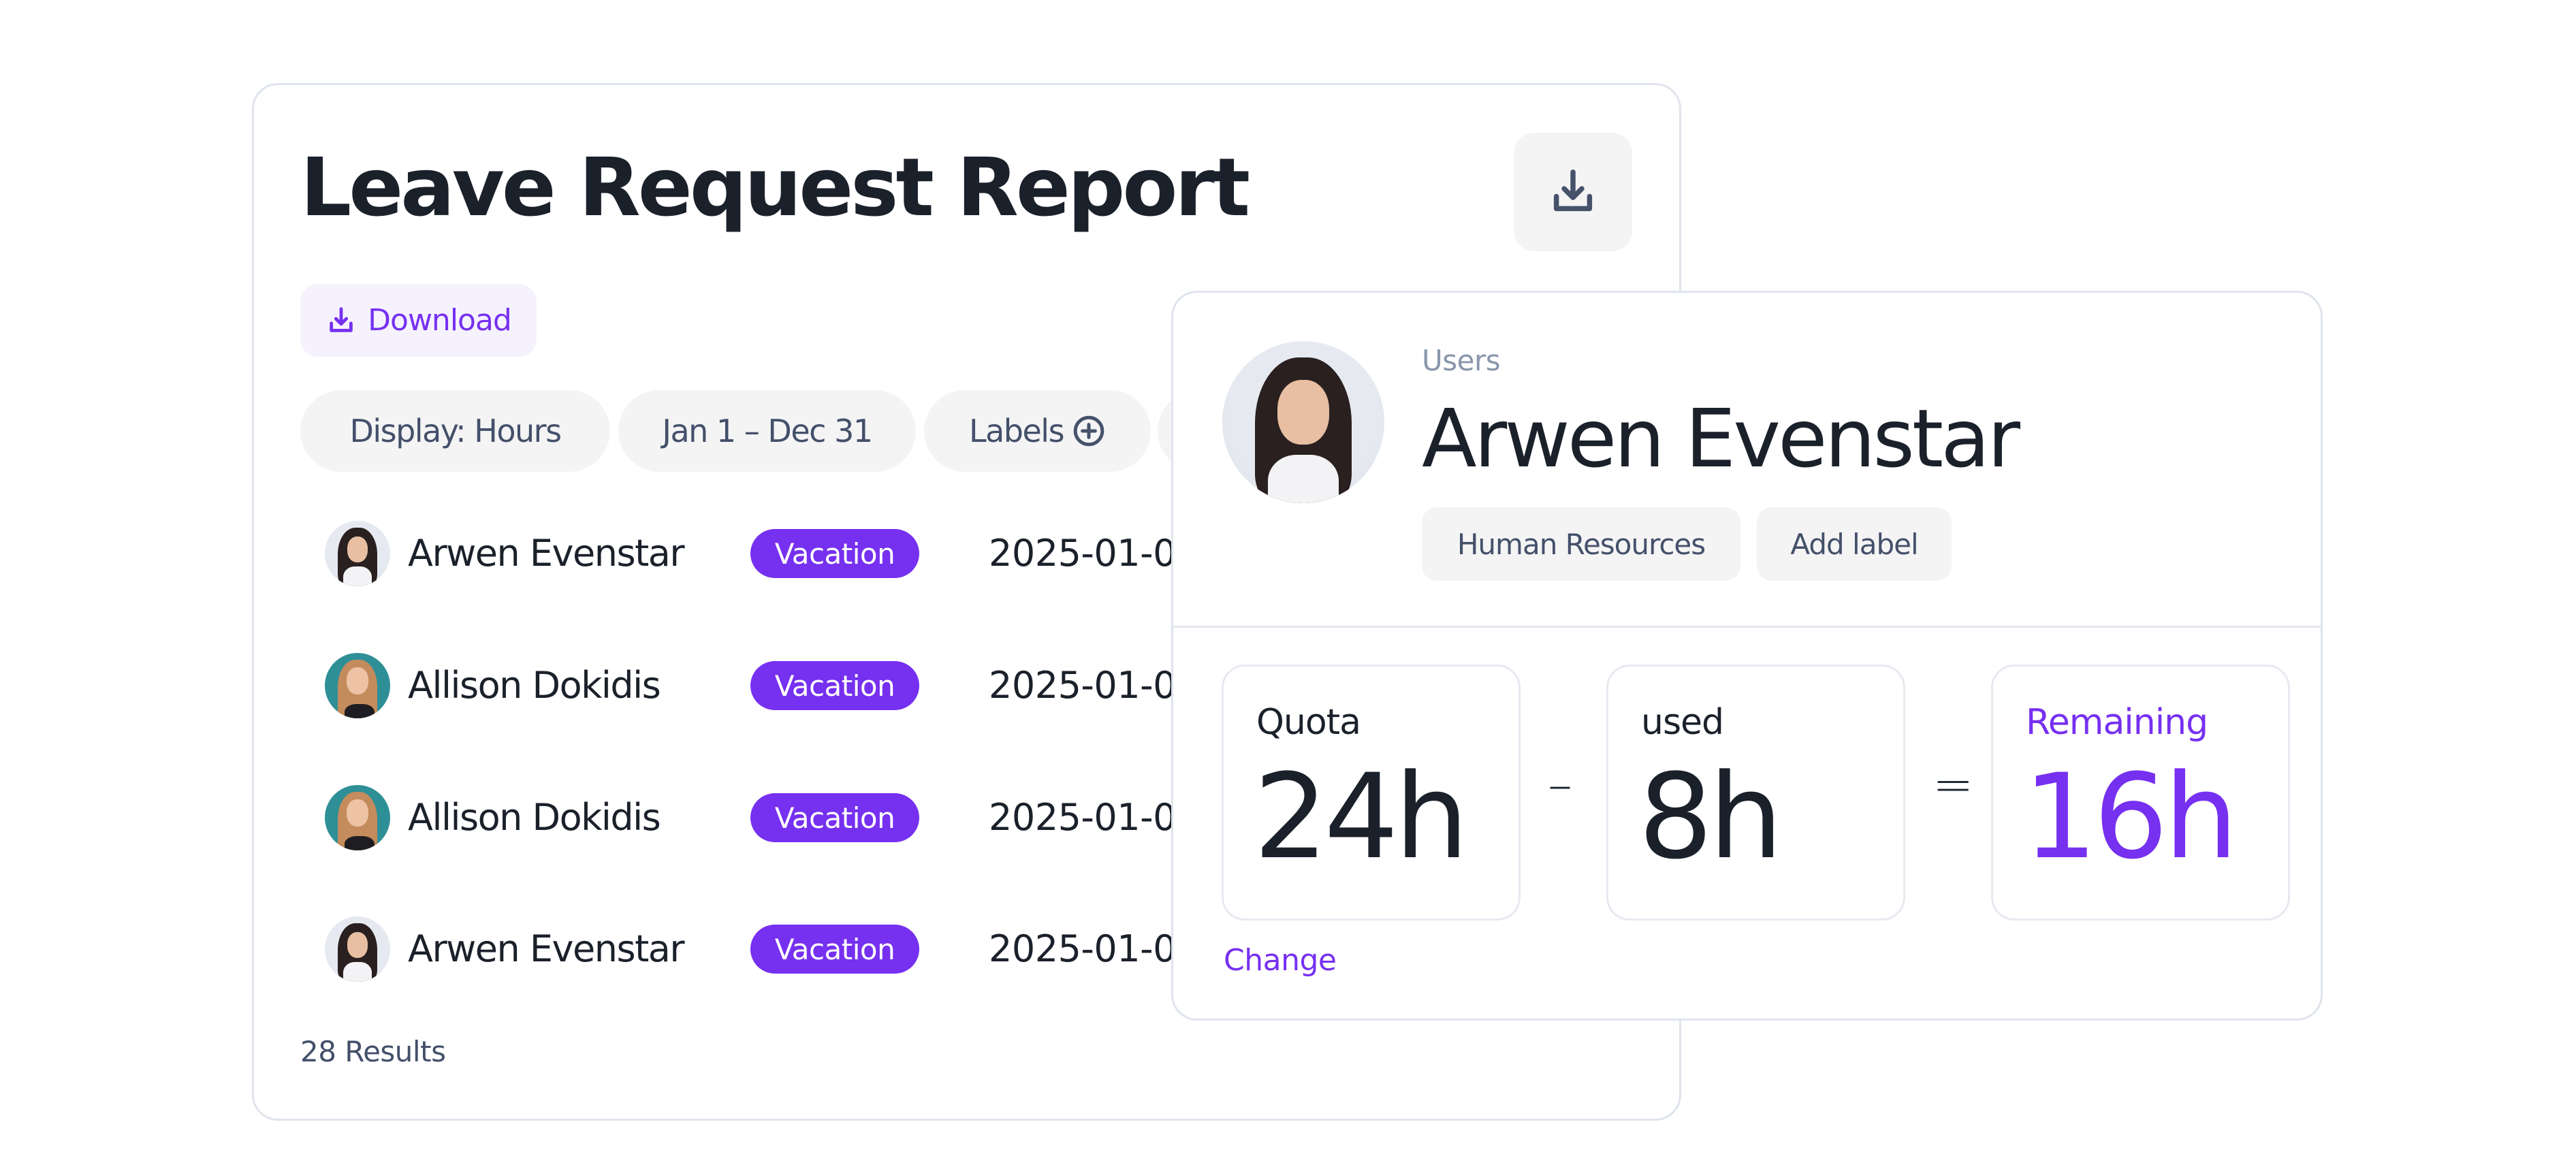  What do you see at coordinates (1280, 960) in the screenshot?
I see `change-quota-link: Change` at bounding box center [1280, 960].